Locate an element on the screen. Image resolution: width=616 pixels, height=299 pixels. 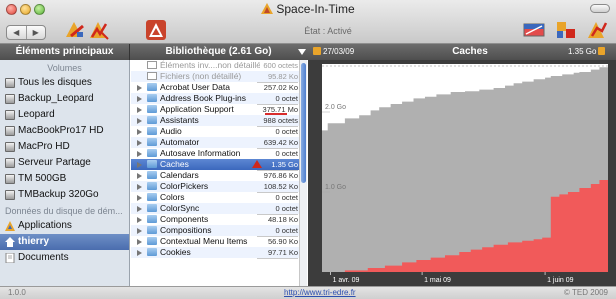
file-row: Application Support 375.71 Mo is located at coordinates (219, 110).